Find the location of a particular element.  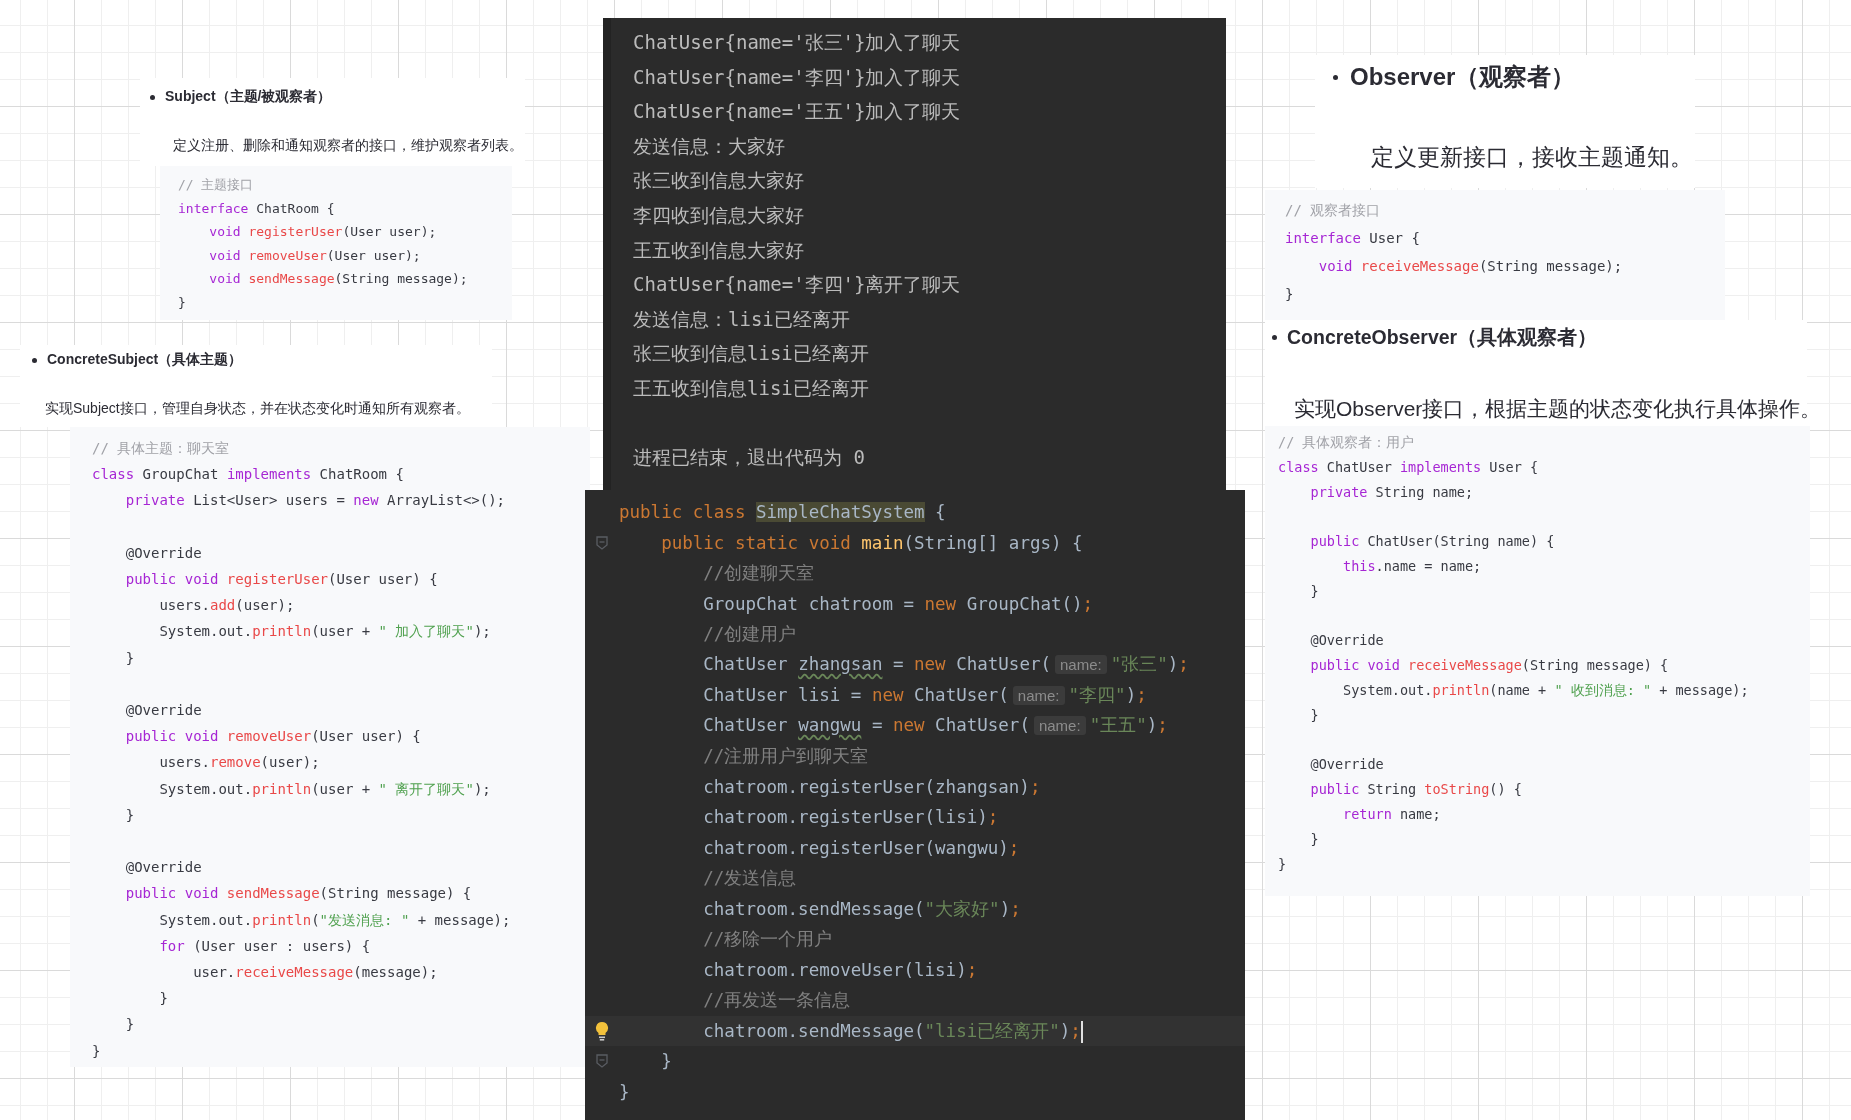

console-line: ChatUser{name='王五'}加入了聊天 is located at coordinates (797, 112).